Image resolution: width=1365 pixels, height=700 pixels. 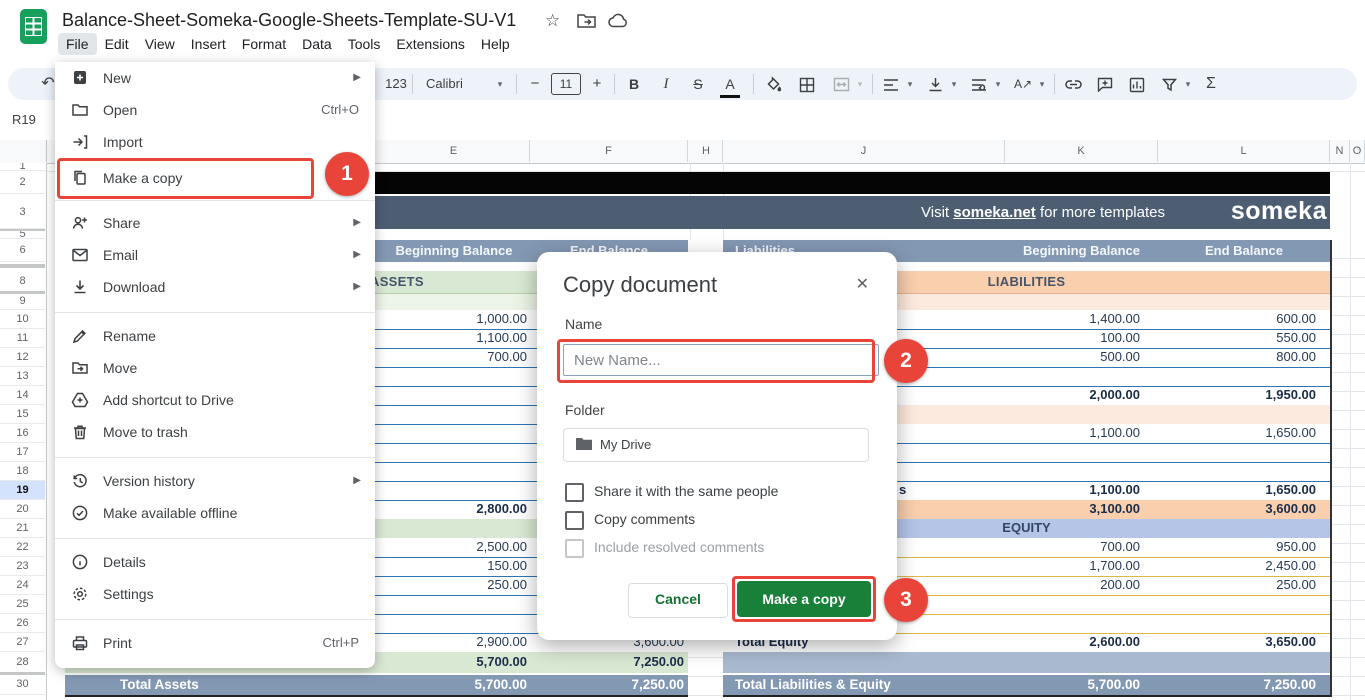 What do you see at coordinates (215, 312) in the screenshot?
I see `menu-separator` at bounding box center [215, 312].